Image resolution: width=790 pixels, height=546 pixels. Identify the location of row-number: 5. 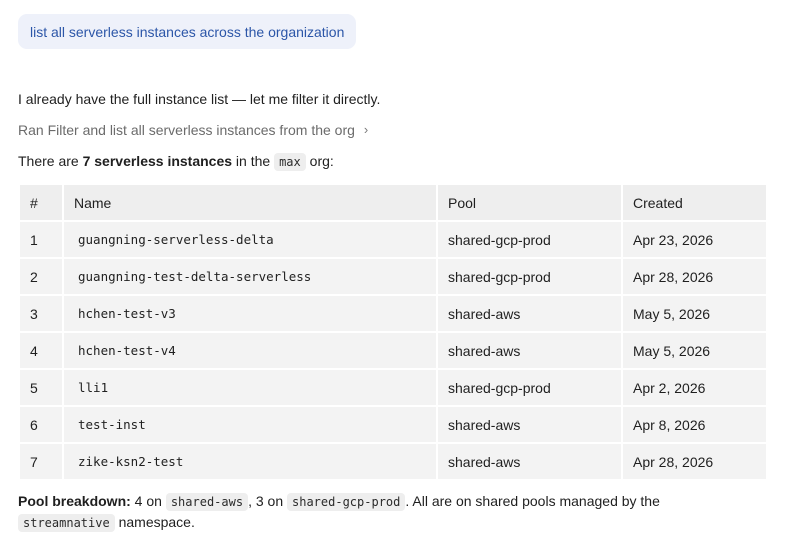
(41, 387).